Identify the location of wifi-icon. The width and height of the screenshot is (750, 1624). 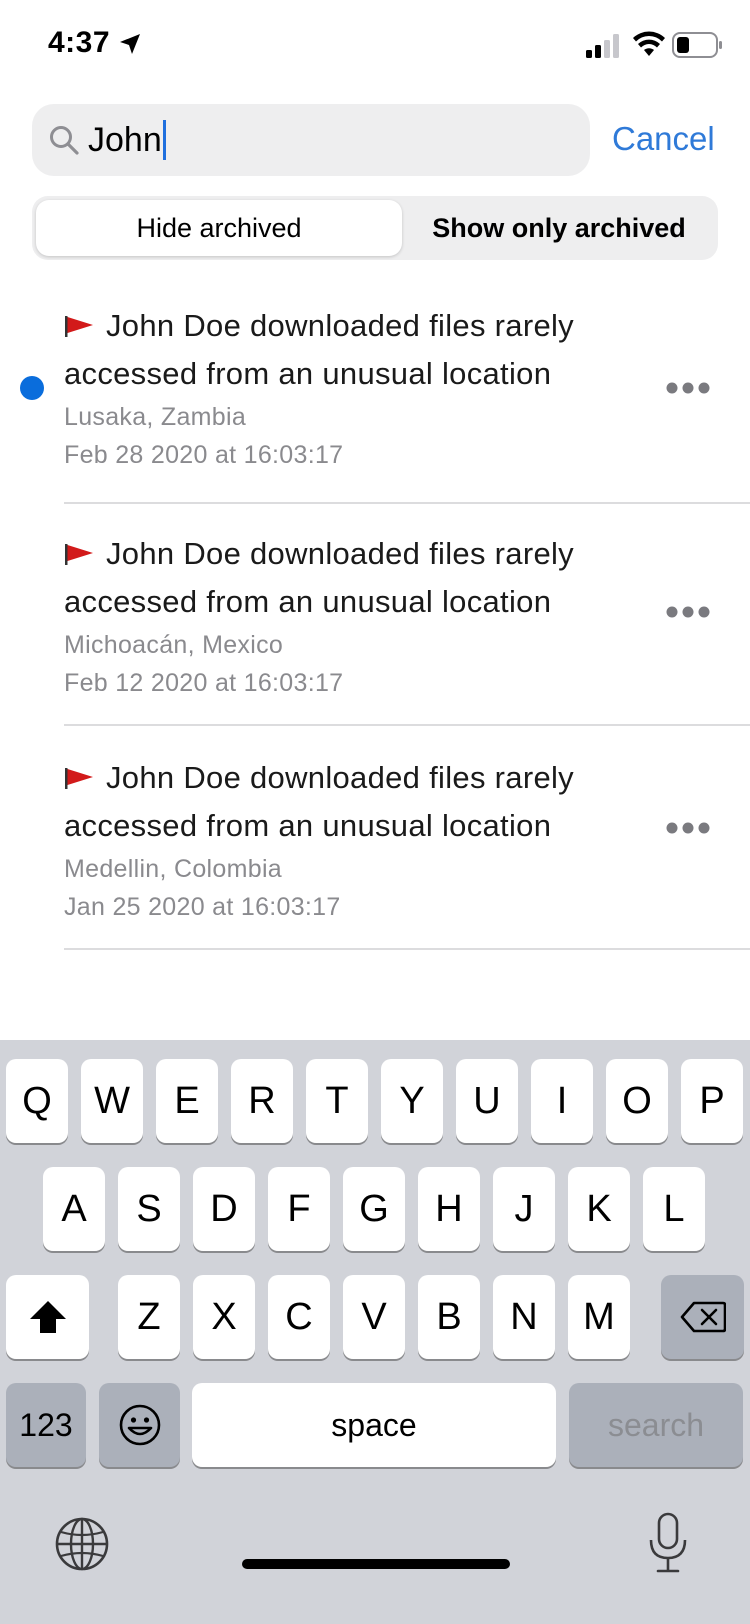
(649, 43).